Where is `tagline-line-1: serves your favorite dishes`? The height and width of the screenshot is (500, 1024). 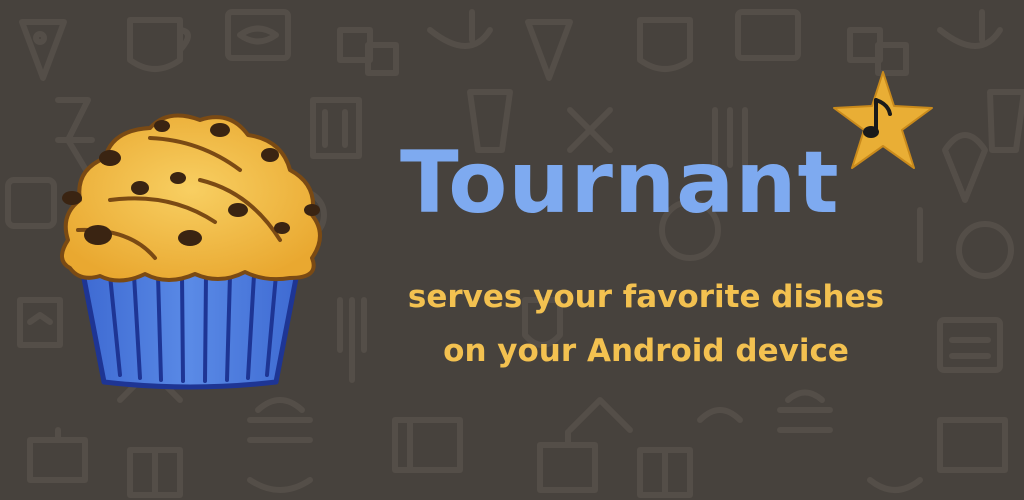
tagline-line-1: serves your favorite dishes is located at coordinates (646, 297).